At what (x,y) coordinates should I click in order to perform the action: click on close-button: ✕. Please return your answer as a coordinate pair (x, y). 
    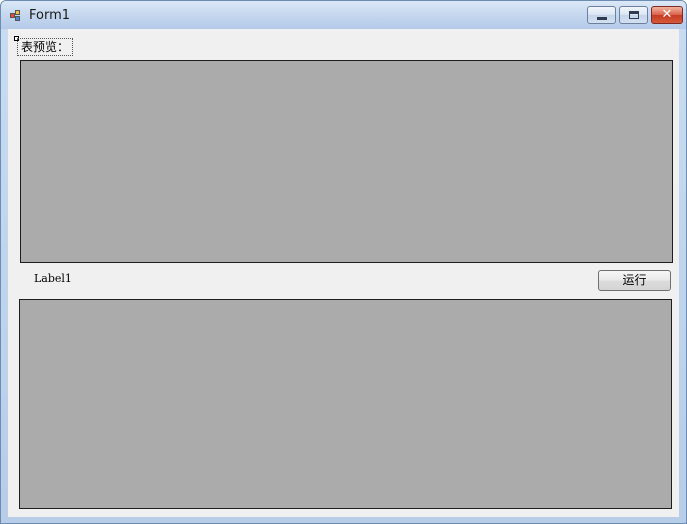
    Looking at the image, I should click on (667, 15).